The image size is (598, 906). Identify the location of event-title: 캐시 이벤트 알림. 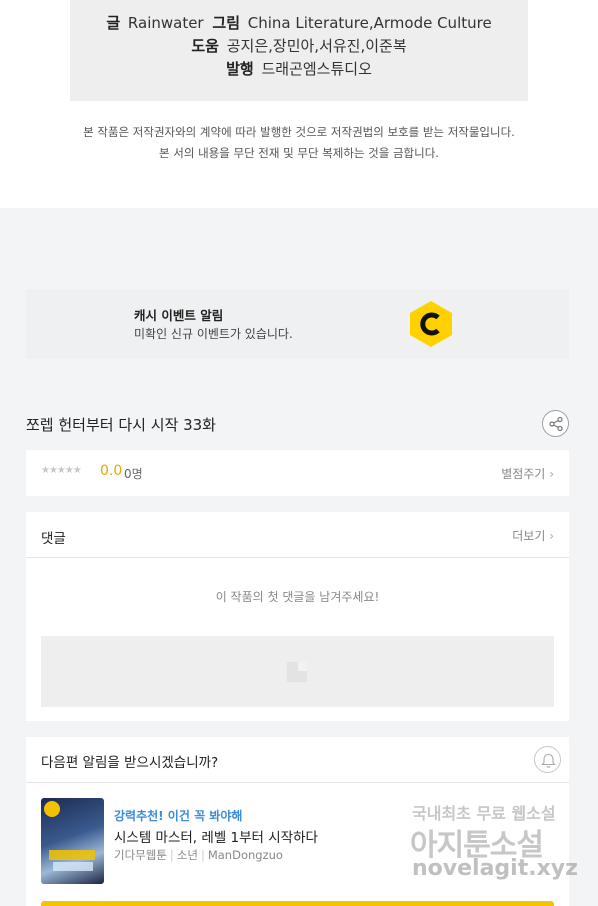
(179, 315).